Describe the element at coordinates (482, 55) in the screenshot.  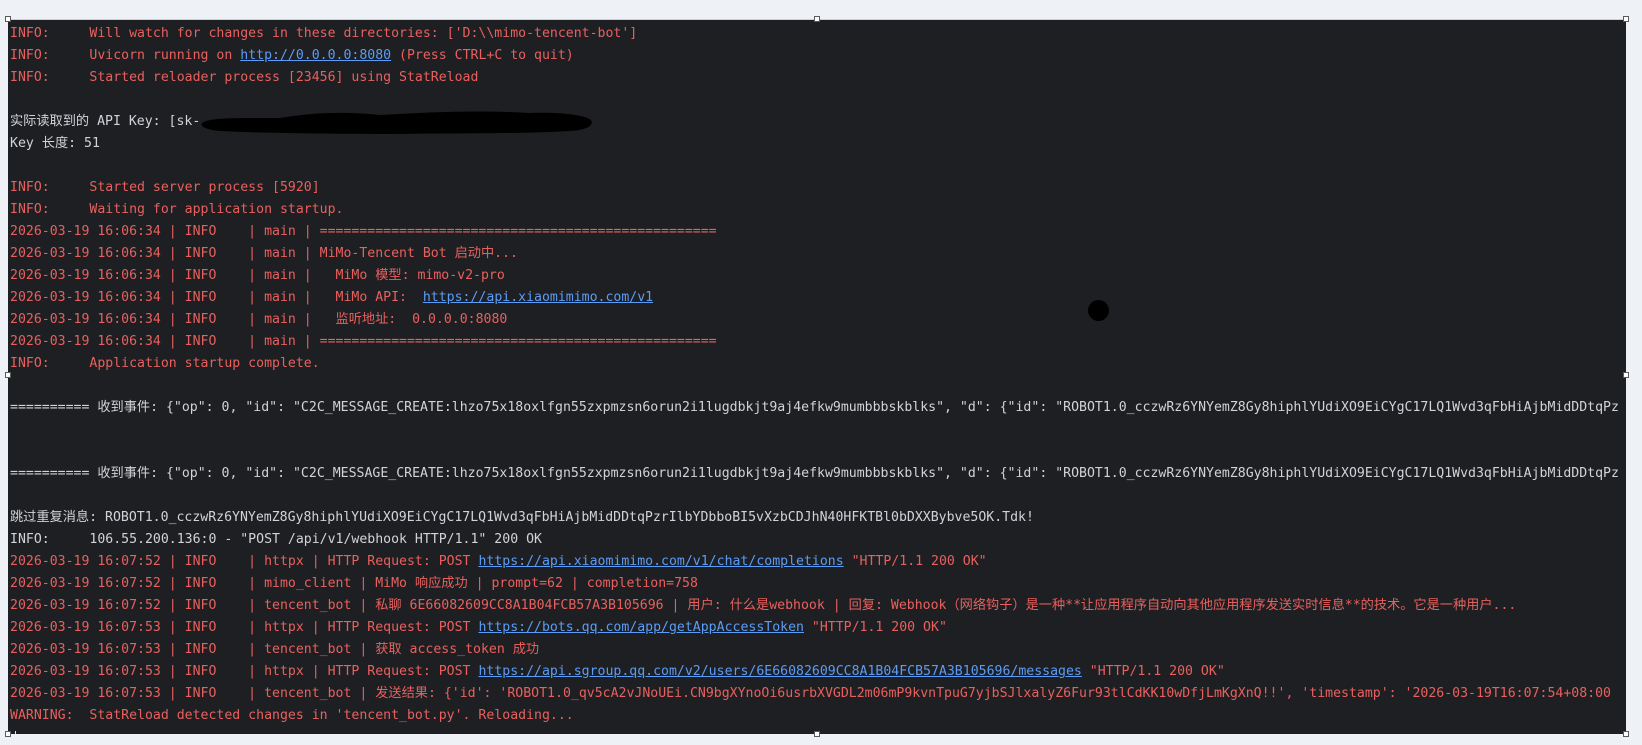
I see `log-text: (Press CTRL+C to quit)` at that location.